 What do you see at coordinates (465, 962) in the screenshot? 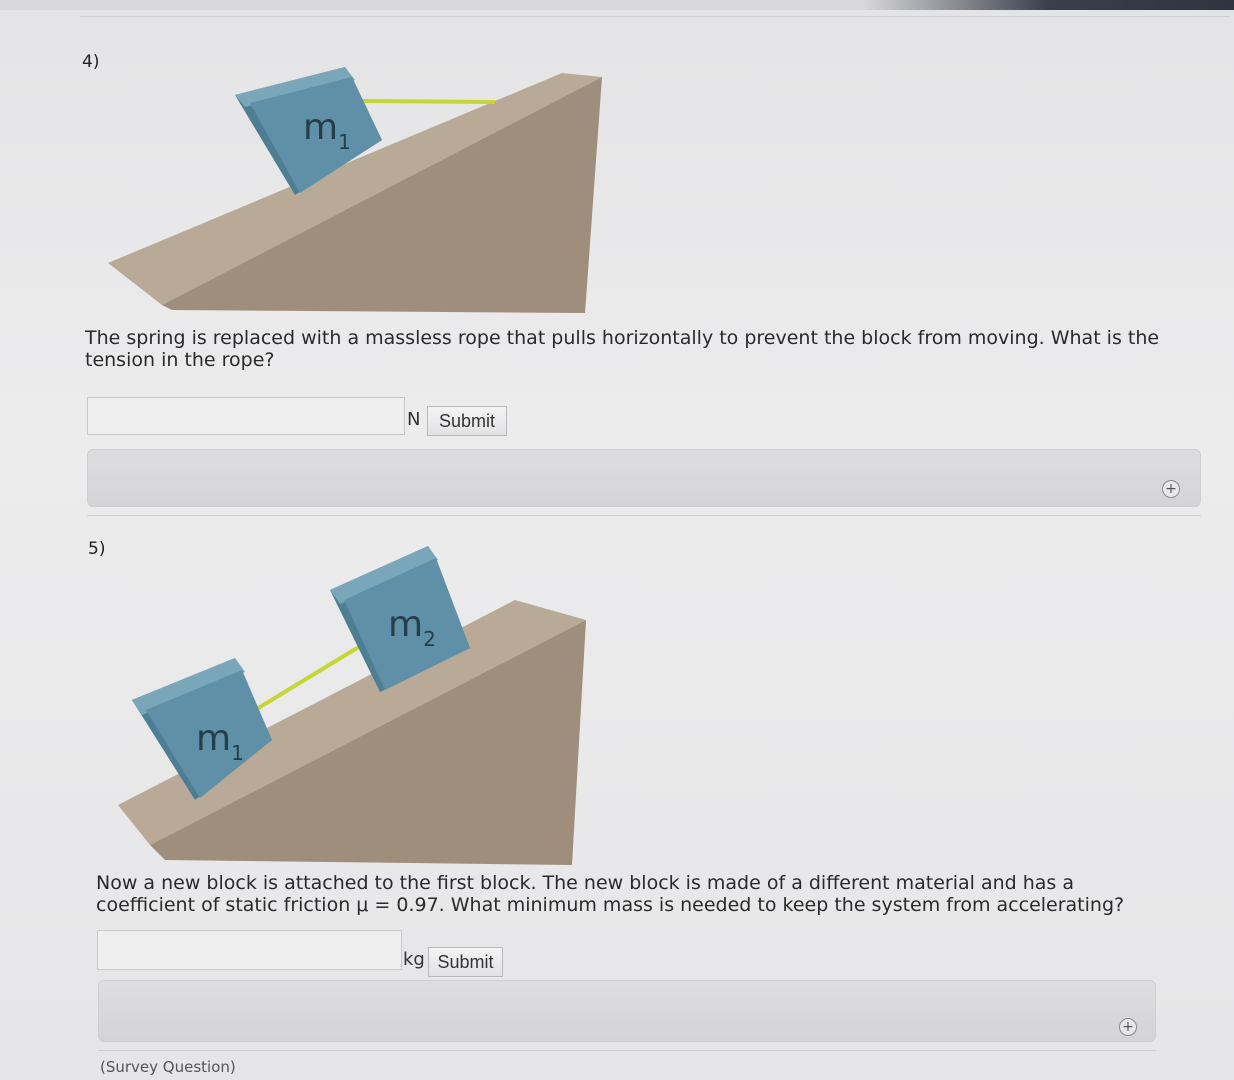
I see `question-5-submit-button: Submit` at bounding box center [465, 962].